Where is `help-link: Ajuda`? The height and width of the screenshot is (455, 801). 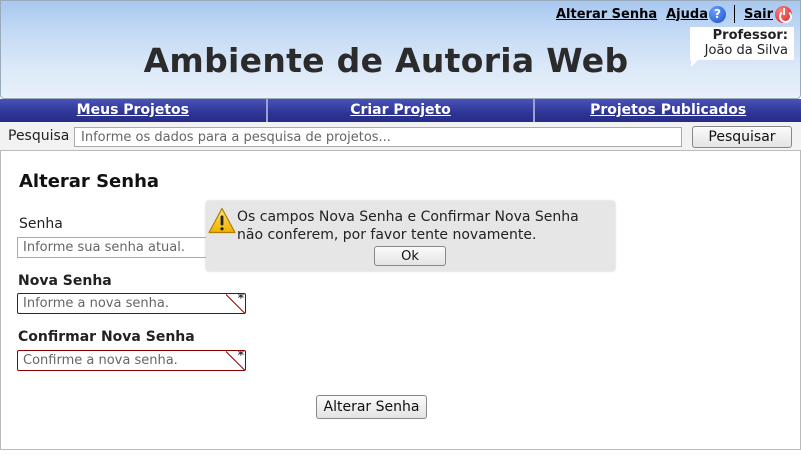 help-link: Ajuda is located at coordinates (687, 14).